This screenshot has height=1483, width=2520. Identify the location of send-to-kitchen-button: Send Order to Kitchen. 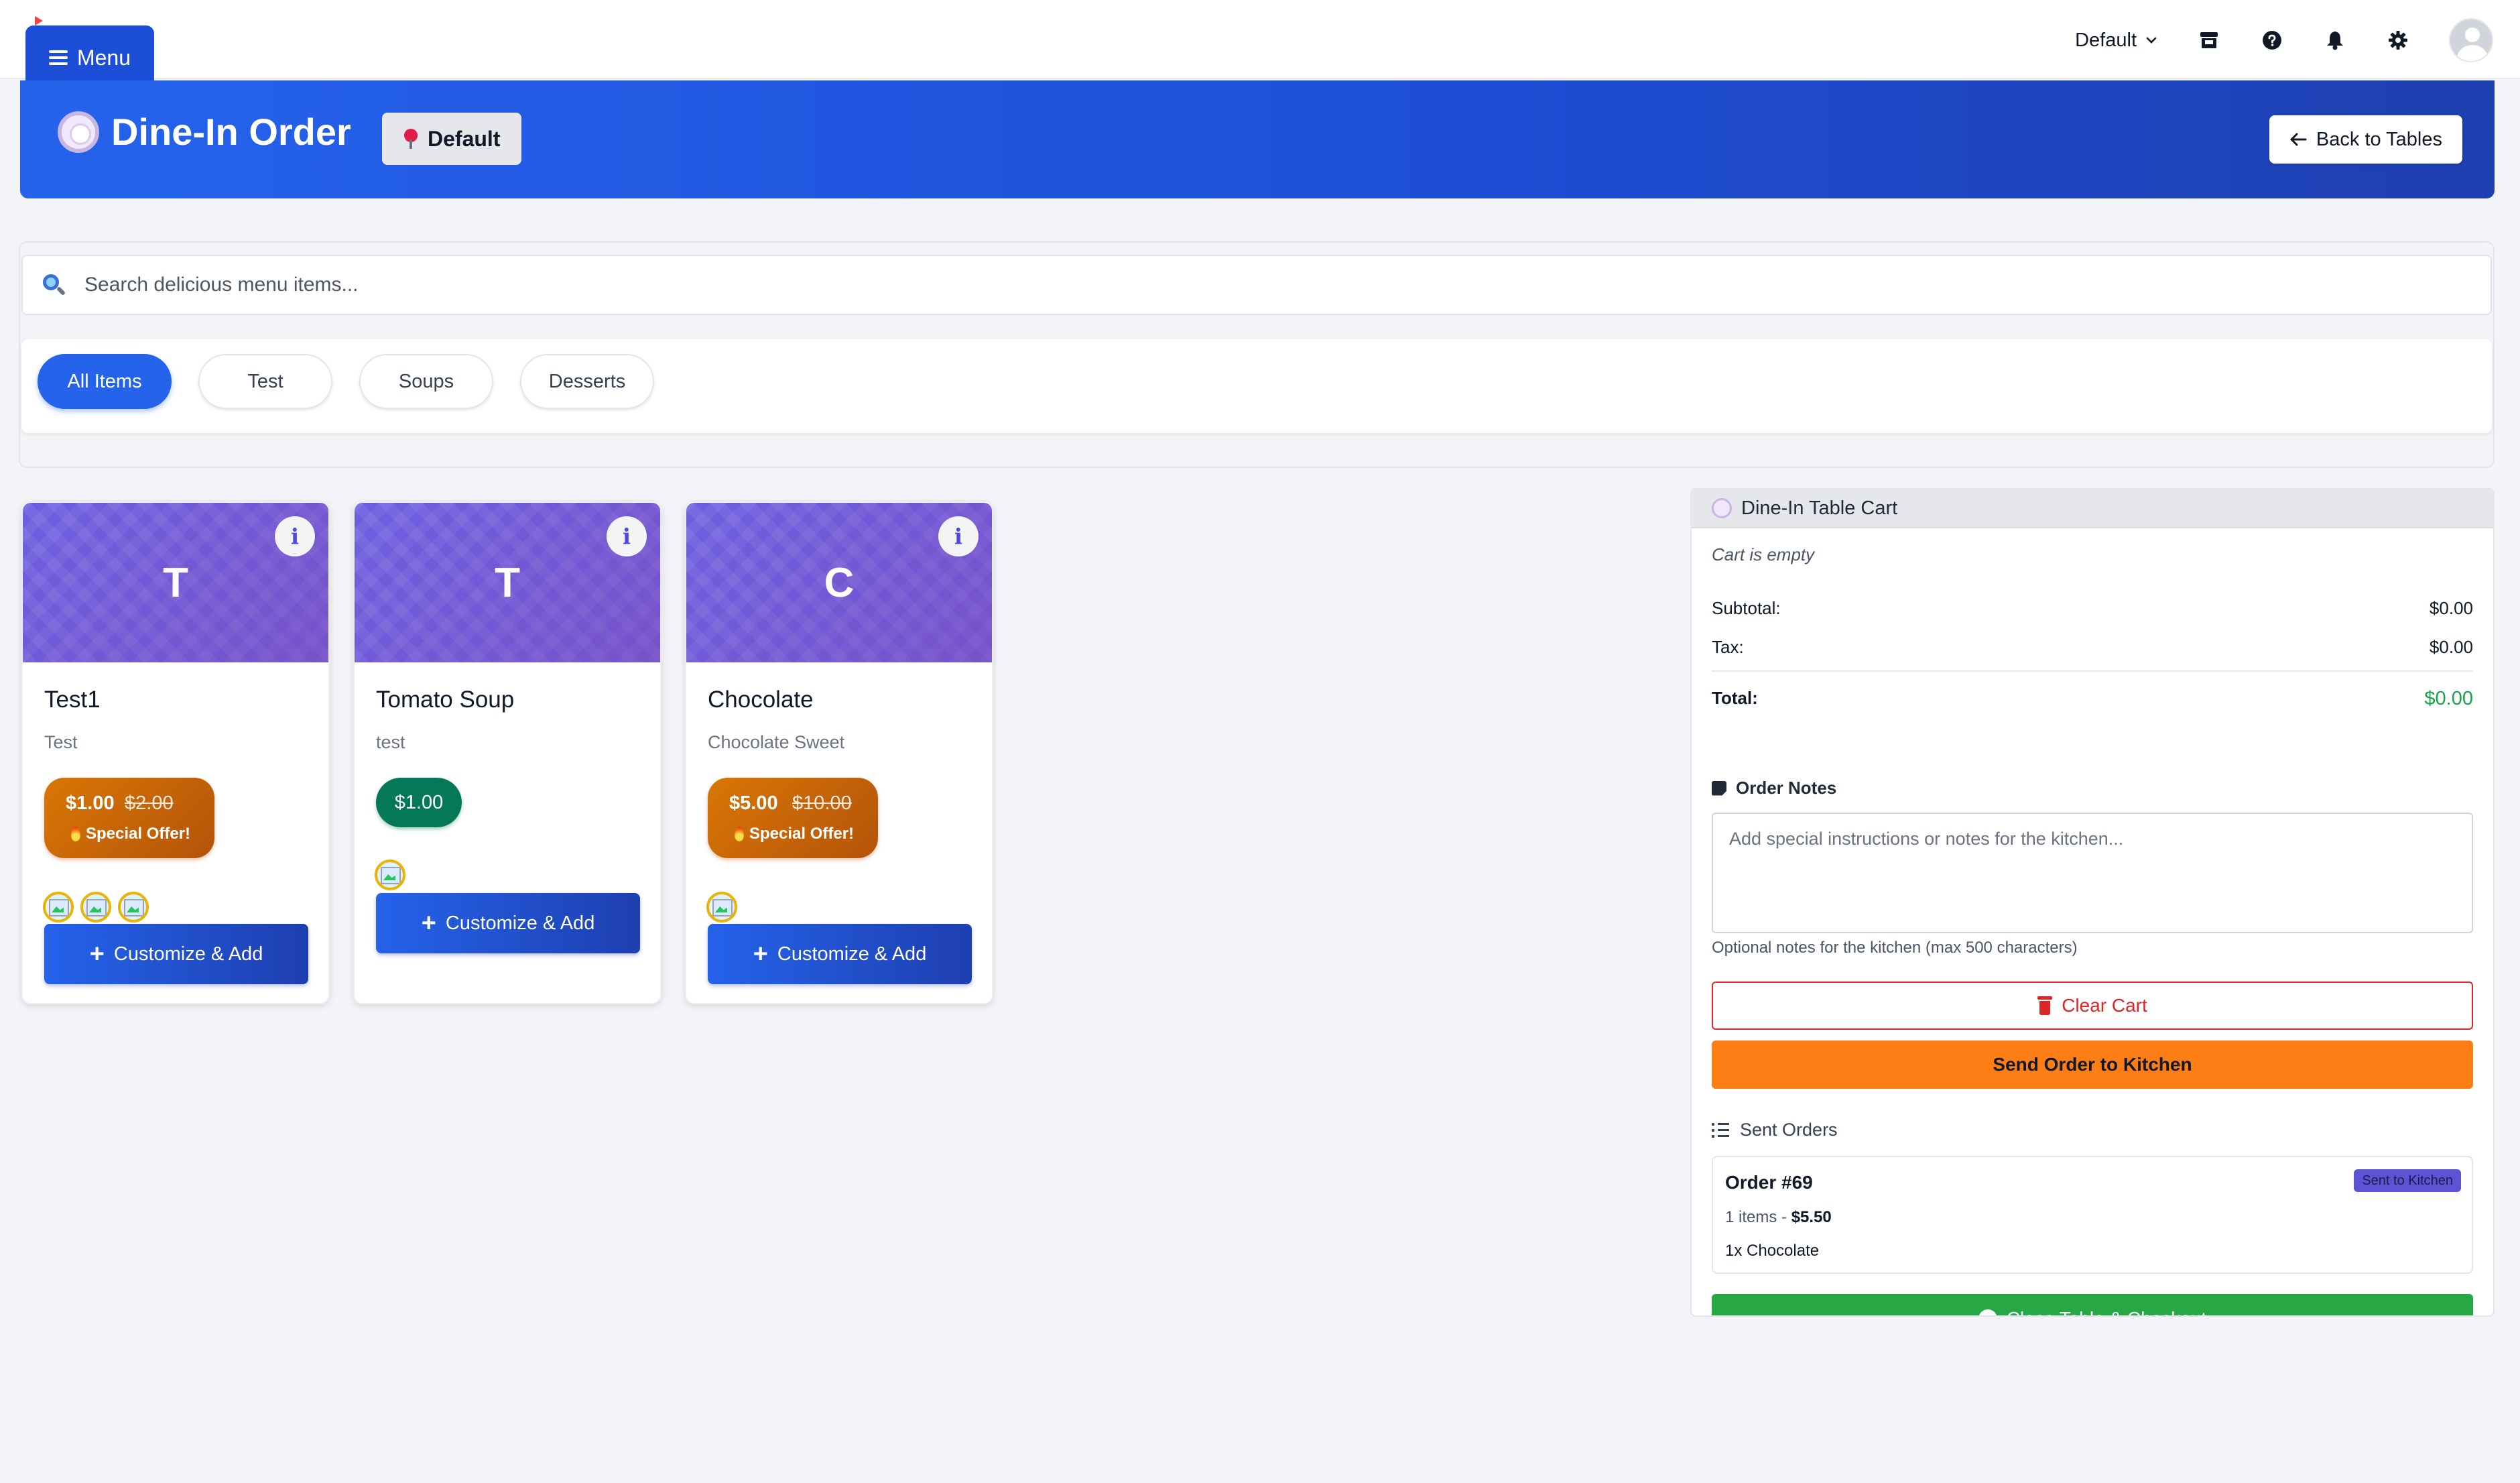
(2092, 1065).